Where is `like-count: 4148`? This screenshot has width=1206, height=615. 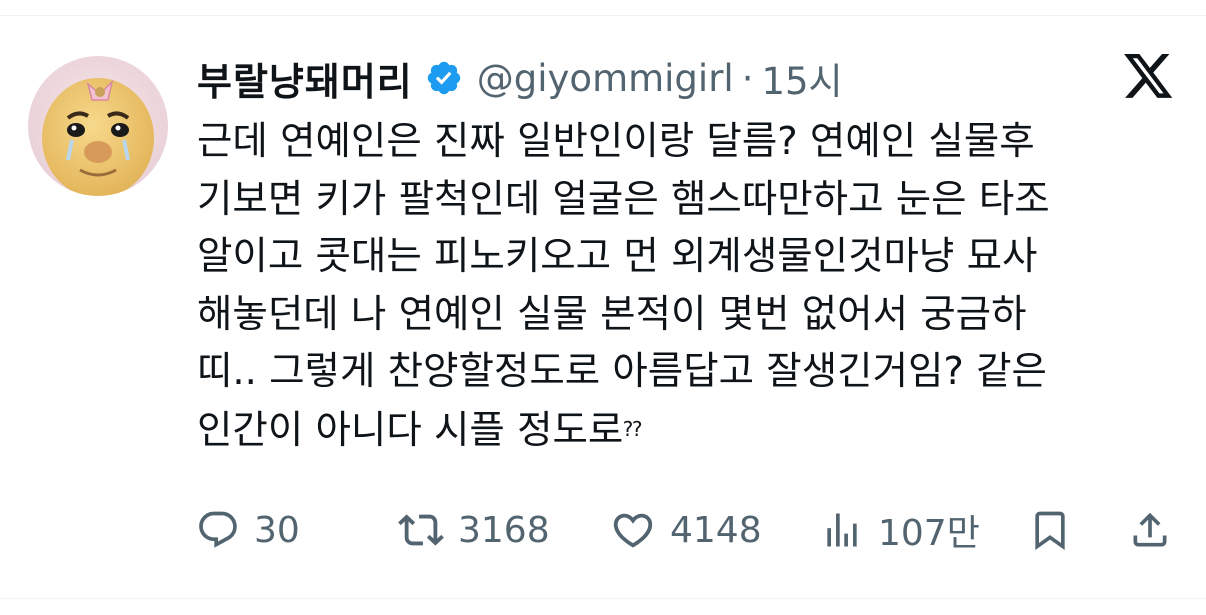 like-count: 4148 is located at coordinates (716, 530).